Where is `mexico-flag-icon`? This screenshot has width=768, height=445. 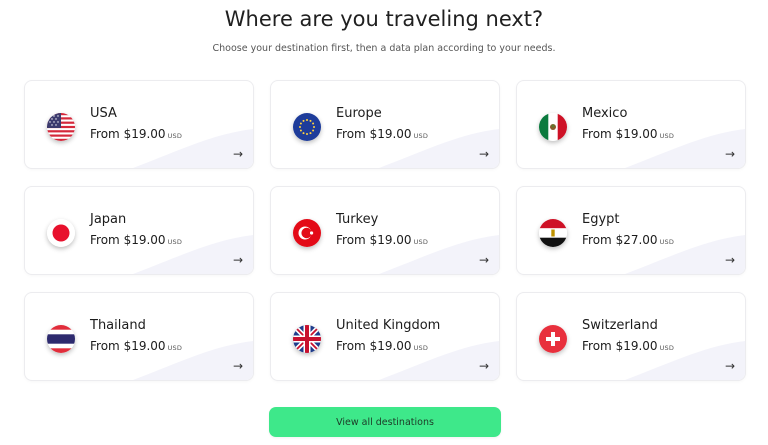
mexico-flag-icon is located at coordinates (553, 127).